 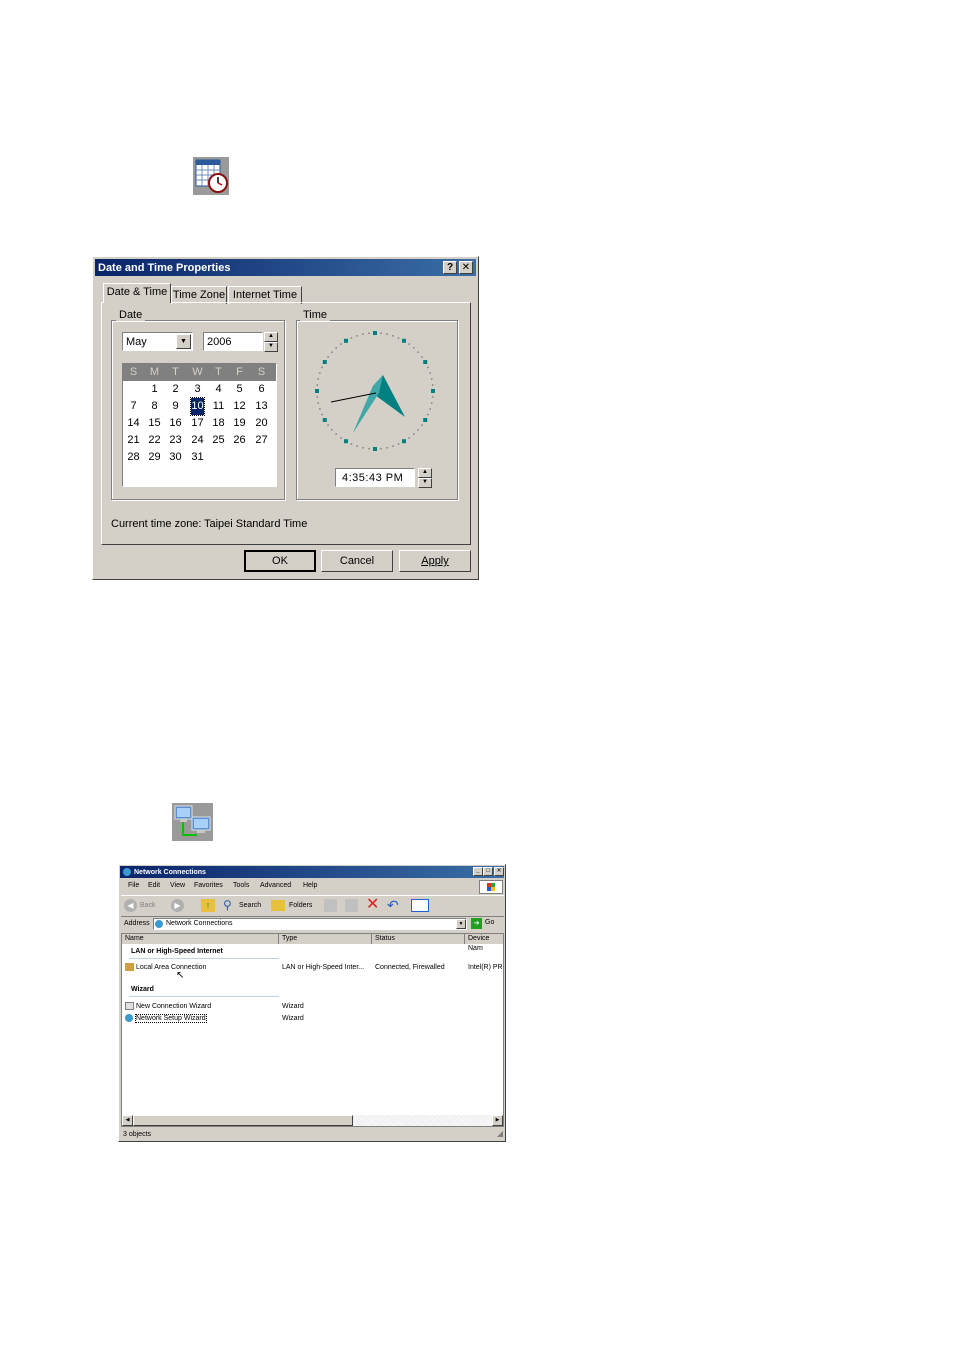 I want to click on calendar-day: 16, so click(x=175, y=423).